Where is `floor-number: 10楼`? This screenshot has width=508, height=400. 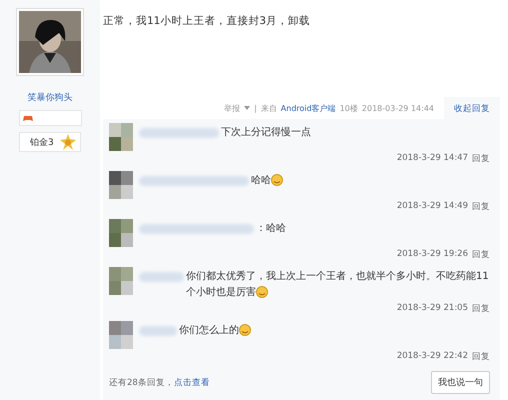
floor-number: 10楼 is located at coordinates (349, 108).